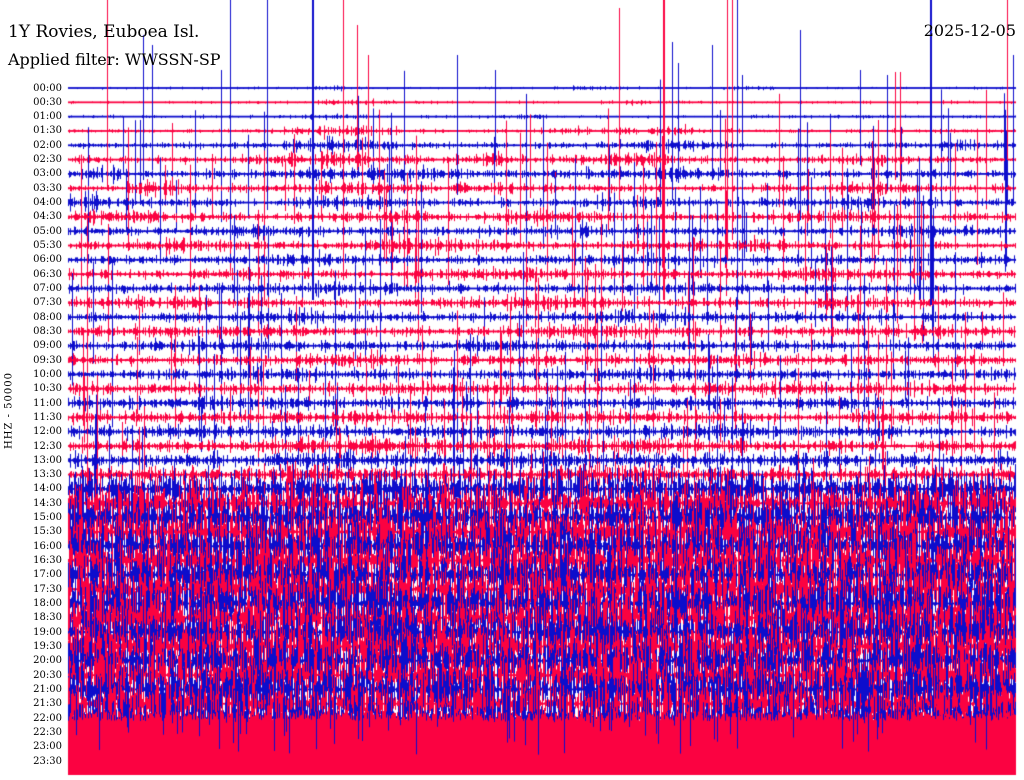 Image resolution: width=1024 pixels, height=780 pixels. Describe the element at coordinates (47, 689) in the screenshot. I see `time-label: 21:00` at that location.